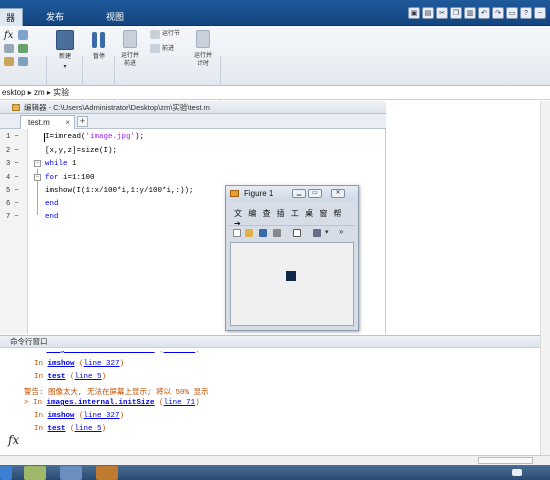 The image size is (550, 480). Describe the element at coordinates (315, 193) in the screenshot. I see `maximize-icon: ▭` at that location.